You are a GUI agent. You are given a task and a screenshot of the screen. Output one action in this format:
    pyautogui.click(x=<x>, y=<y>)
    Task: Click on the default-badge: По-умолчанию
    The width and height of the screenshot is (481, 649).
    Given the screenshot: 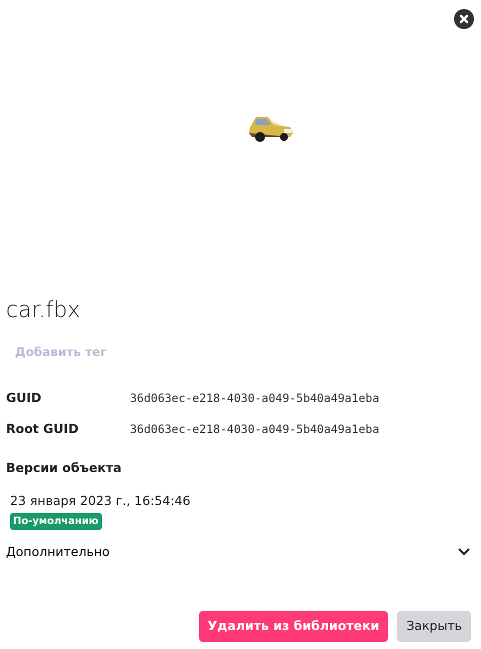 What is the action you would take?
    pyautogui.click(x=56, y=521)
    